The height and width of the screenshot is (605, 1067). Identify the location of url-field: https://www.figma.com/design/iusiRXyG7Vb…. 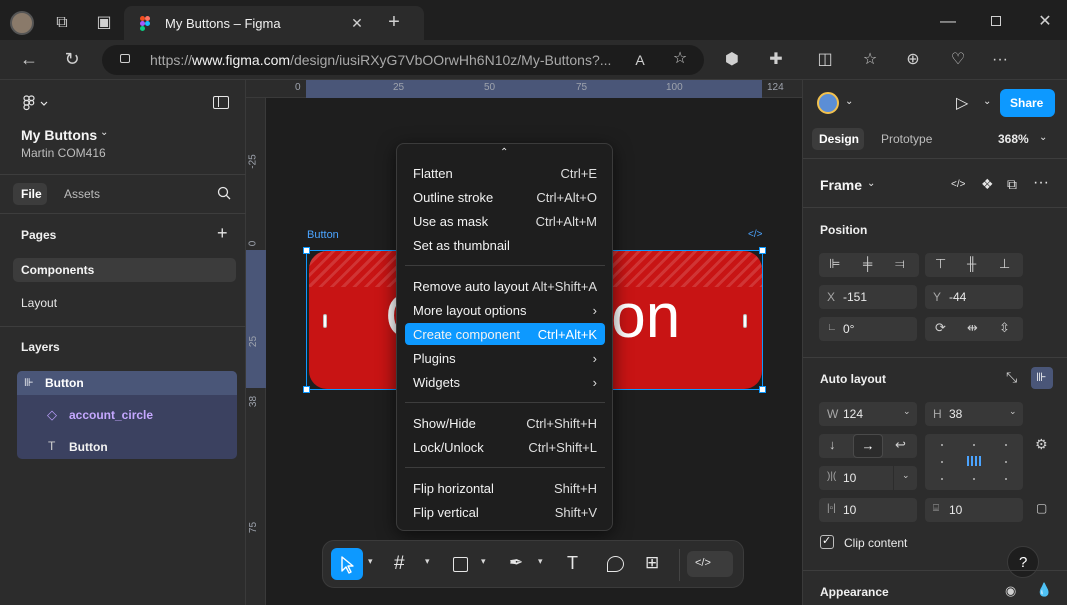
(403, 60).